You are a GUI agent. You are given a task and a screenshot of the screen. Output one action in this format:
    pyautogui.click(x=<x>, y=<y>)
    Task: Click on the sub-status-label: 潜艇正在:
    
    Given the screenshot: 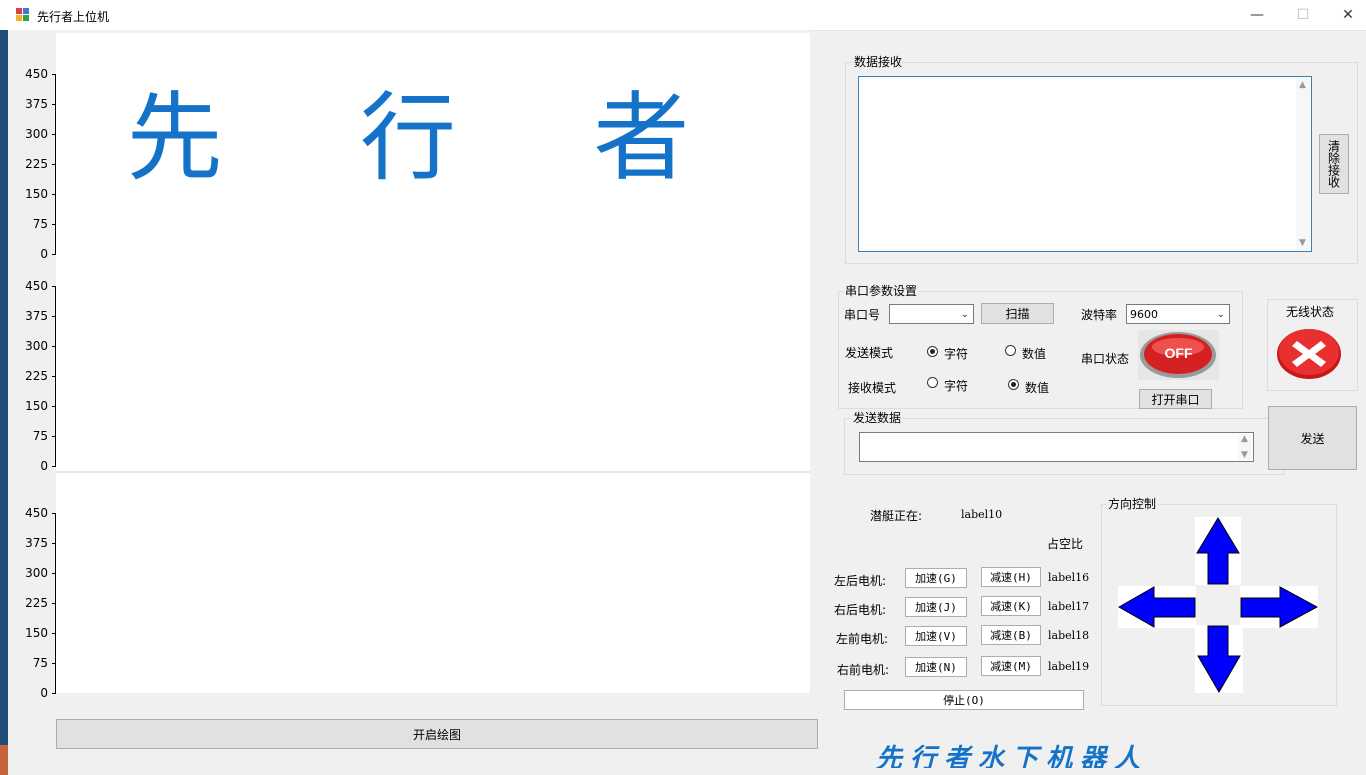 What is the action you would take?
    pyautogui.click(x=896, y=516)
    